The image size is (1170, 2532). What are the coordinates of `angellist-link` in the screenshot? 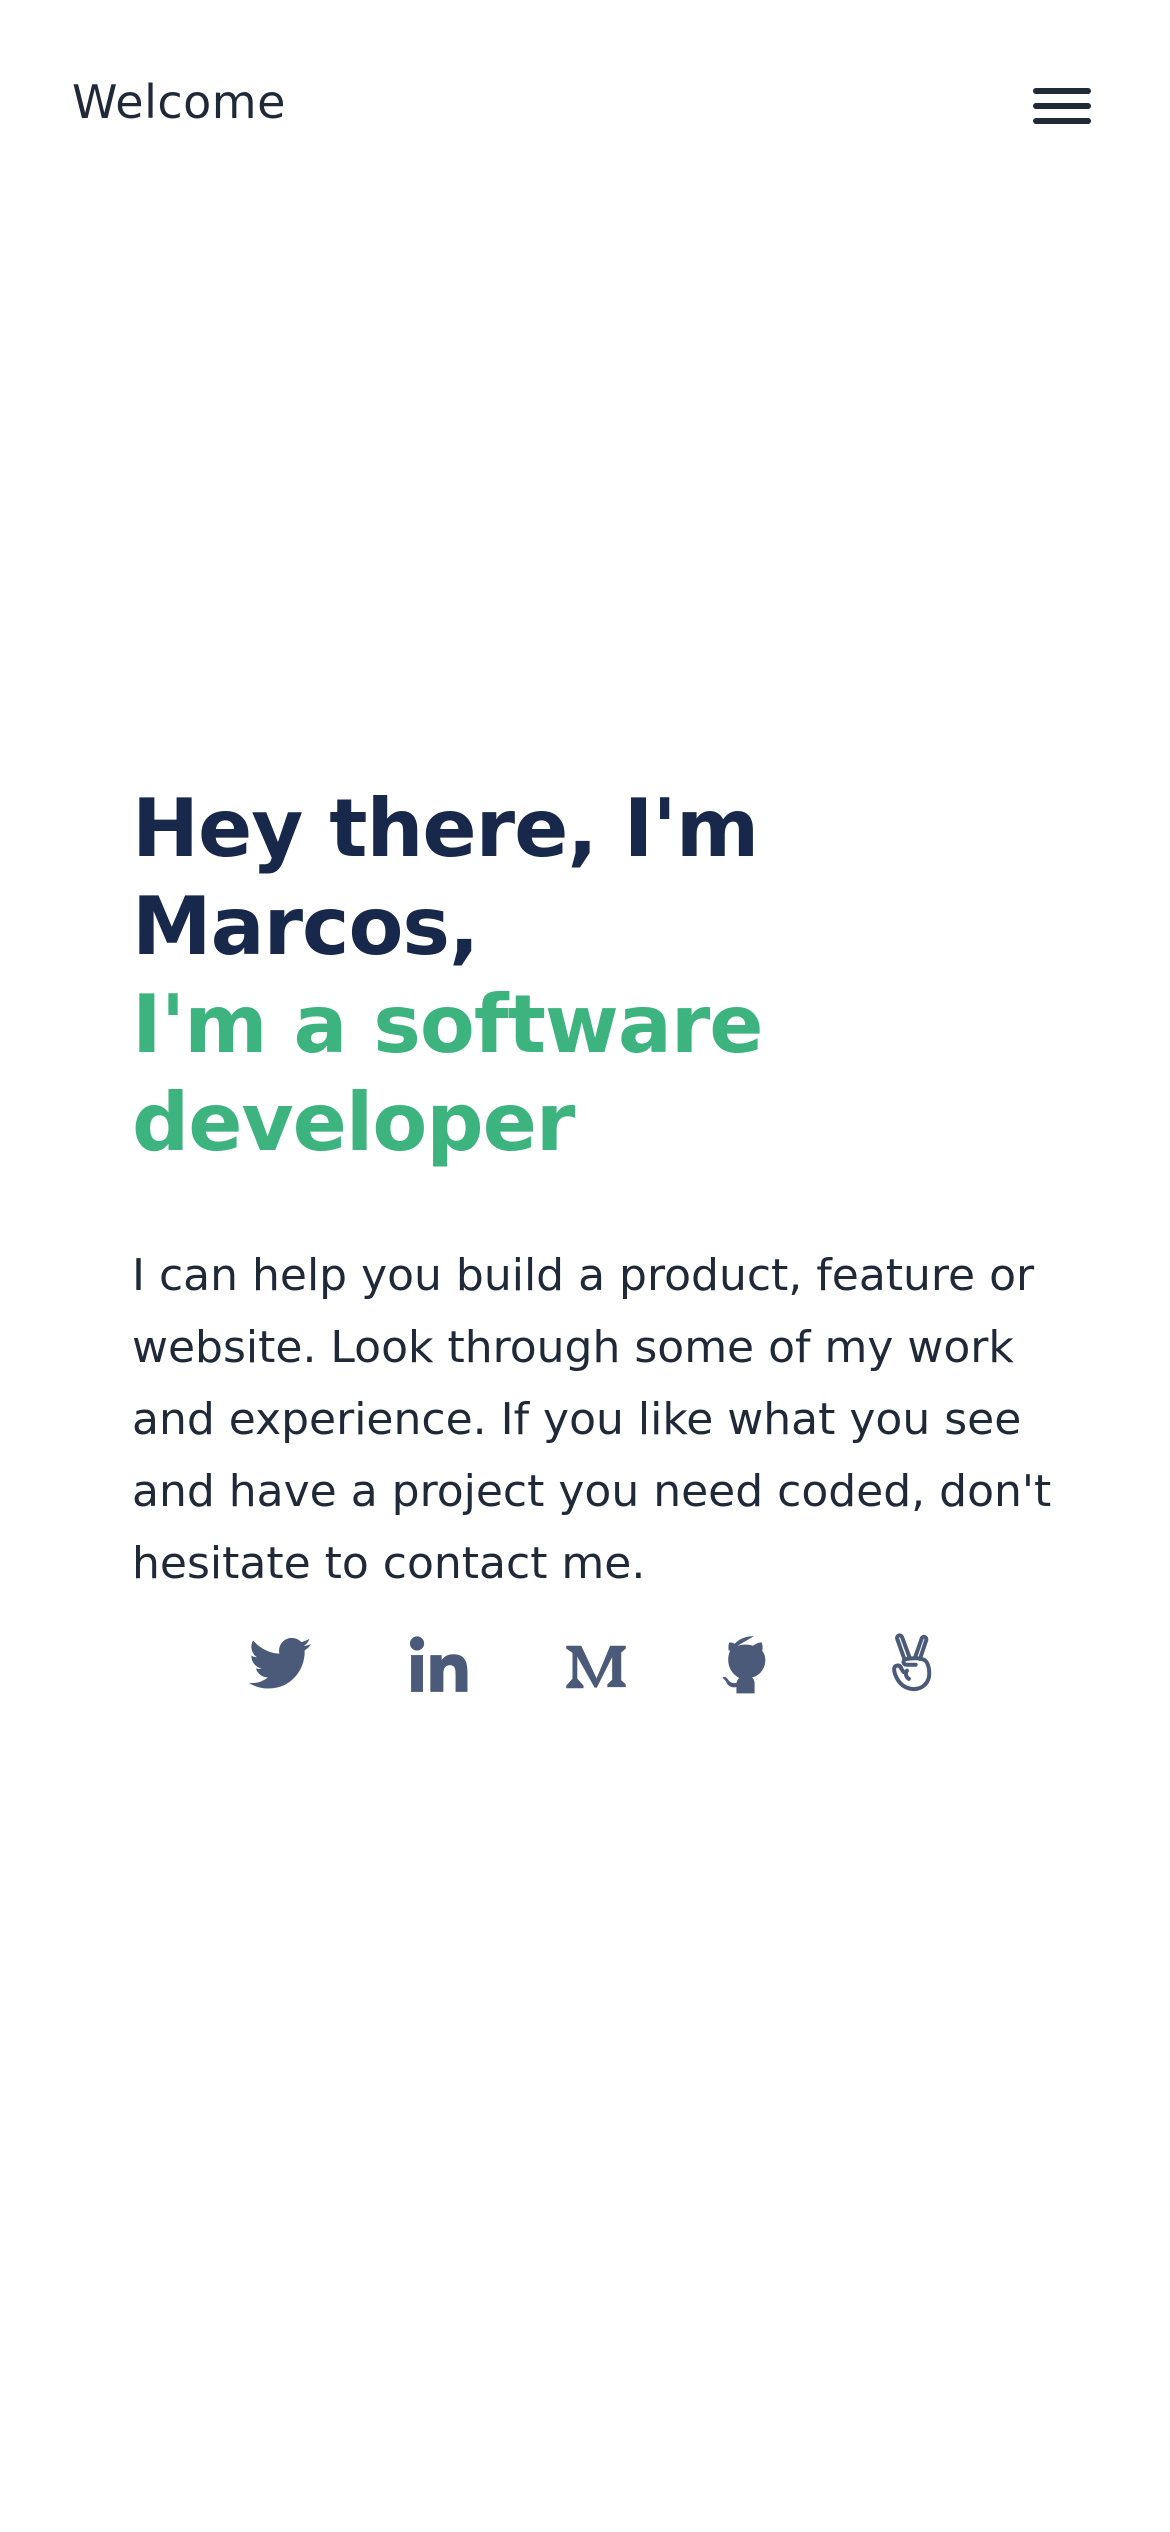 It's located at (912, 1665).